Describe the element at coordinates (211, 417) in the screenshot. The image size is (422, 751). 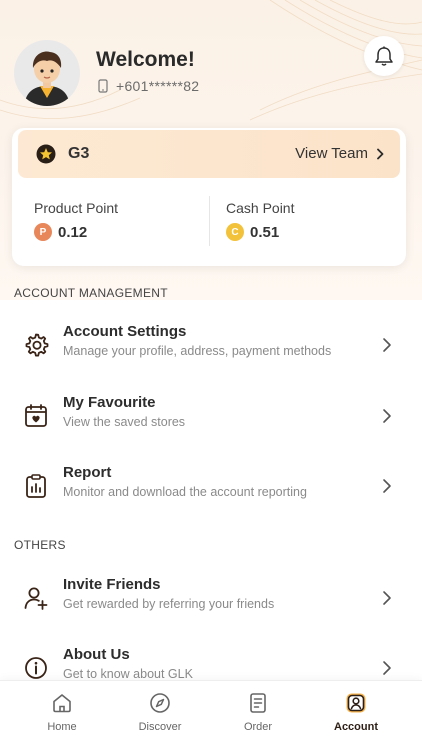
I see `menu-item-my-favourite: My Favourite View the saved stores` at that location.